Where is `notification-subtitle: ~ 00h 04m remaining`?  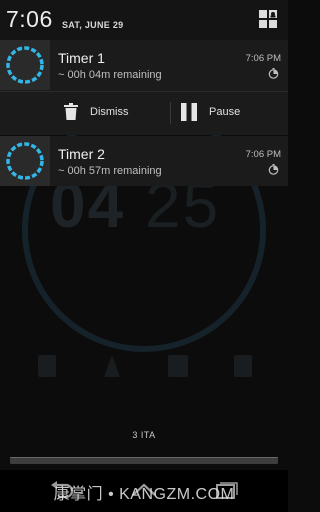
notification-subtitle: ~ 00h 04m remaining is located at coordinates (110, 75).